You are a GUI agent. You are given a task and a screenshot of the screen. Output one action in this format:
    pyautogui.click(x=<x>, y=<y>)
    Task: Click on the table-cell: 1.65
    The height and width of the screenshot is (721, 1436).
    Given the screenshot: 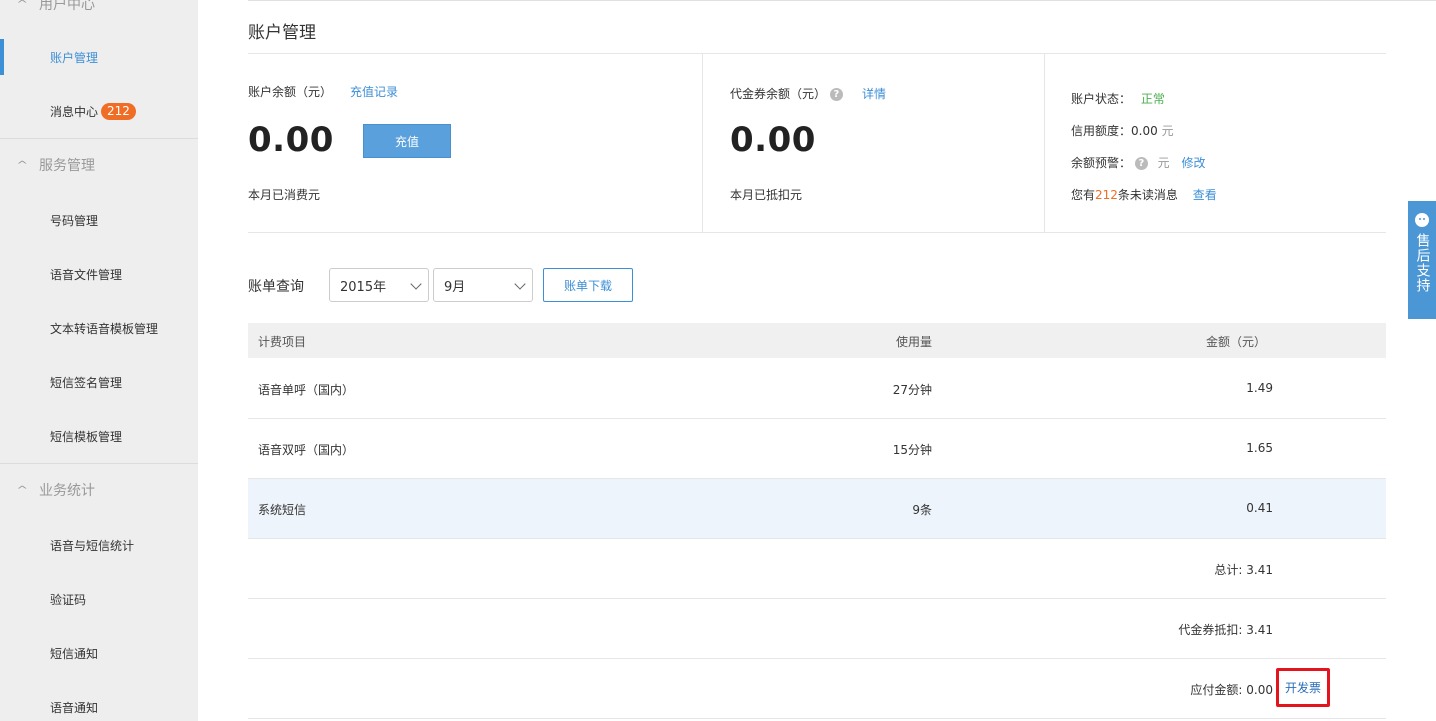 What is the action you would take?
    pyautogui.click(x=1259, y=448)
    